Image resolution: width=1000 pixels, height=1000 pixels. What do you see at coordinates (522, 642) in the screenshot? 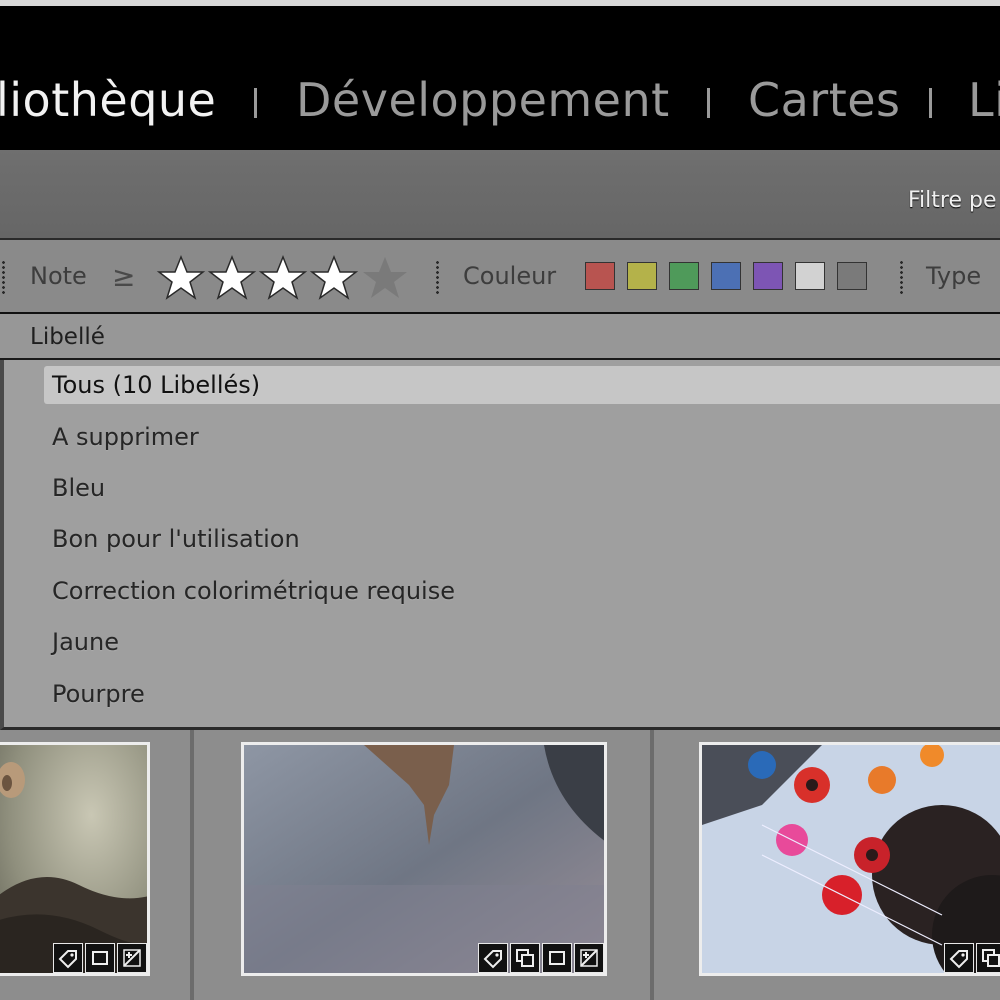
I see `label-item: Jaune` at bounding box center [522, 642].